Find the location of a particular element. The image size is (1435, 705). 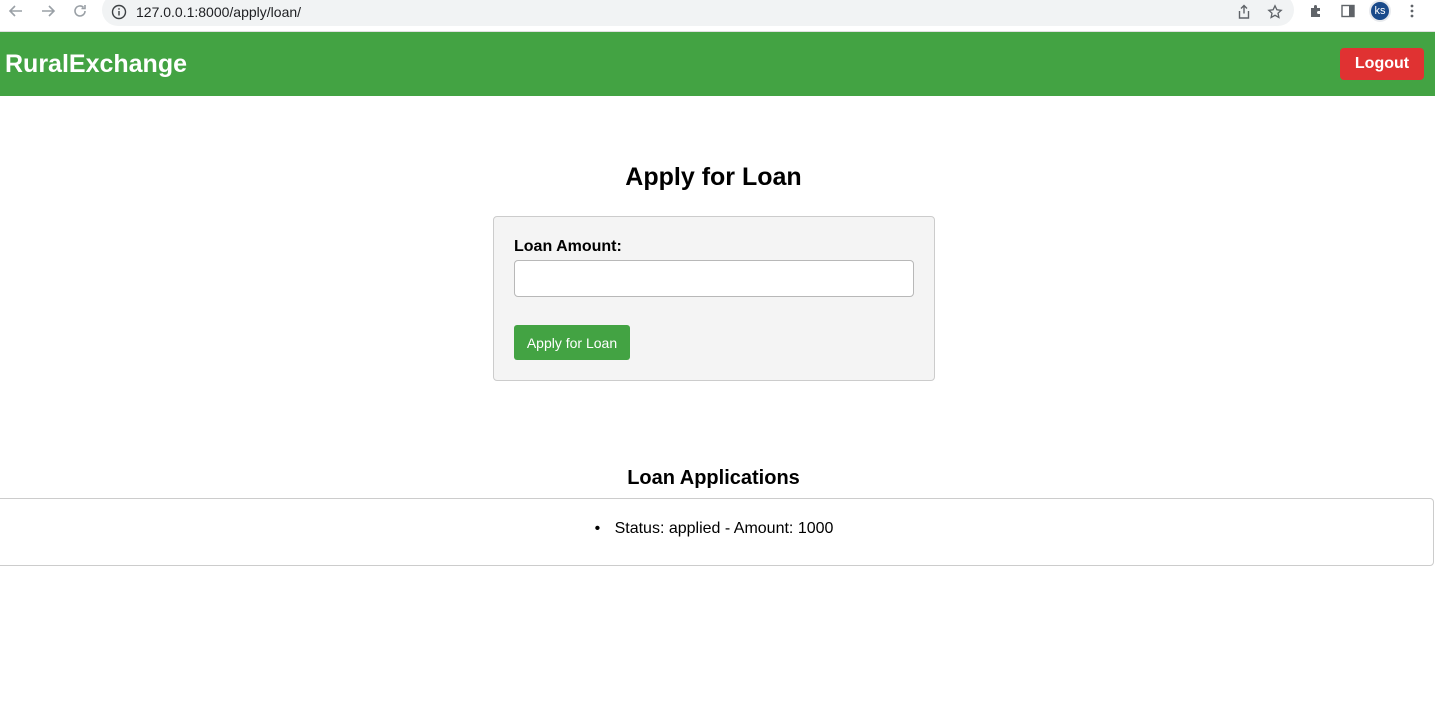

side-panel-icon is located at coordinates (1348, 11).